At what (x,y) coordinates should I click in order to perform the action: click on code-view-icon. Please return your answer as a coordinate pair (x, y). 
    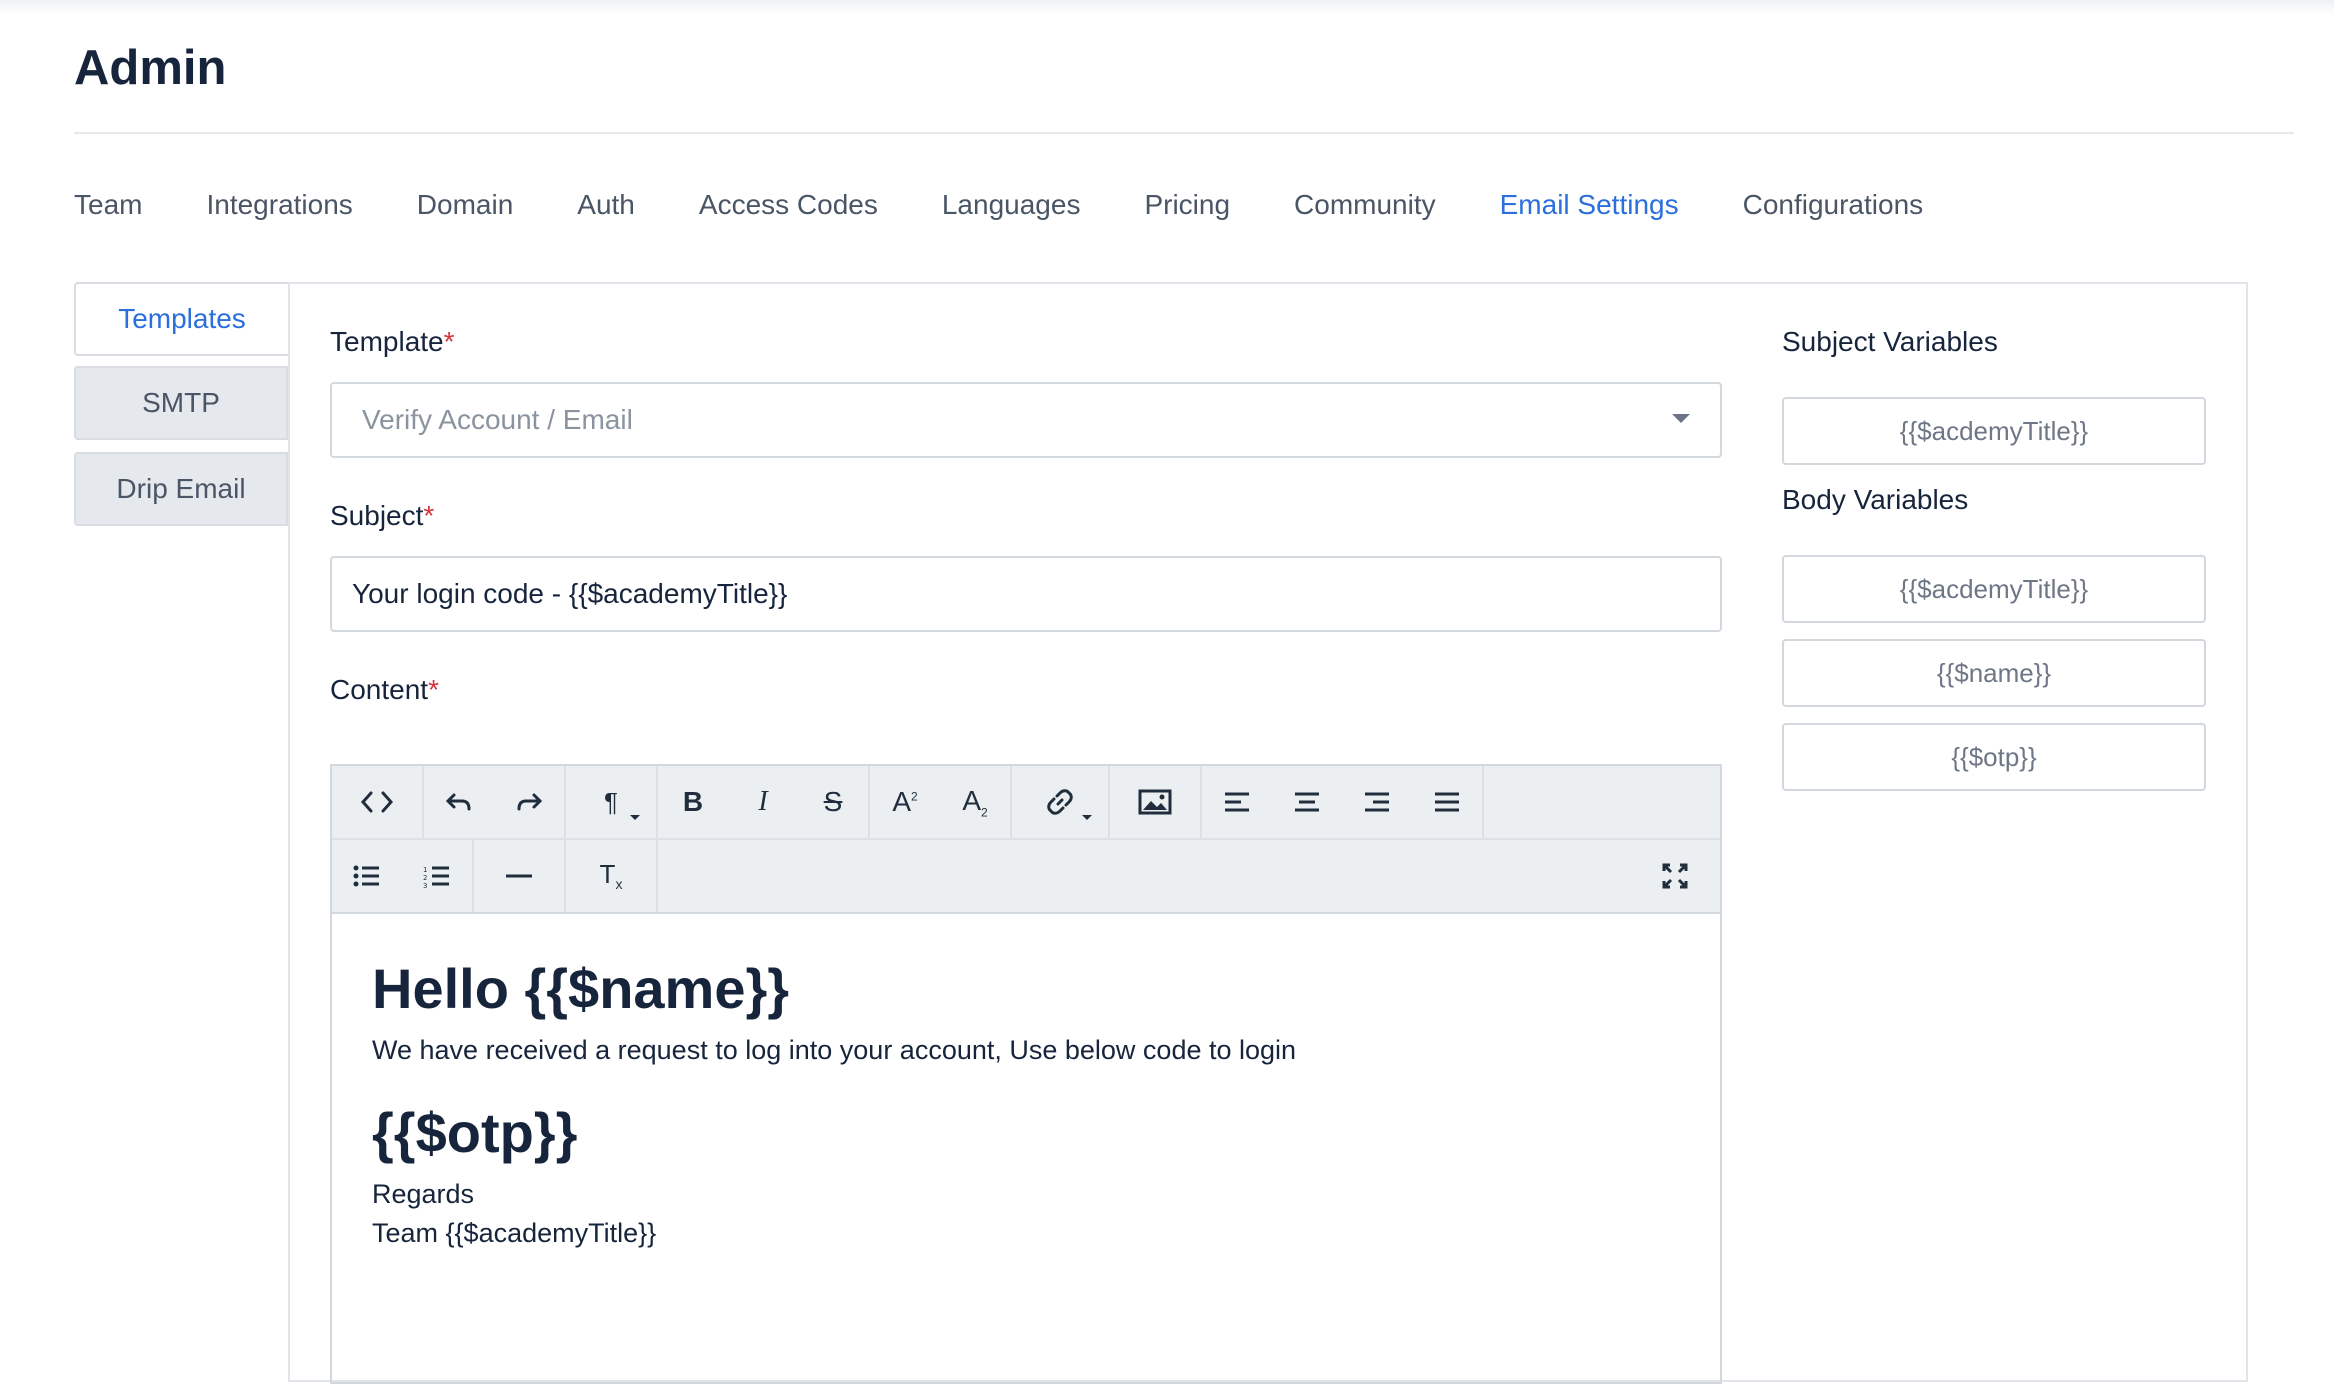
    Looking at the image, I should click on (377, 802).